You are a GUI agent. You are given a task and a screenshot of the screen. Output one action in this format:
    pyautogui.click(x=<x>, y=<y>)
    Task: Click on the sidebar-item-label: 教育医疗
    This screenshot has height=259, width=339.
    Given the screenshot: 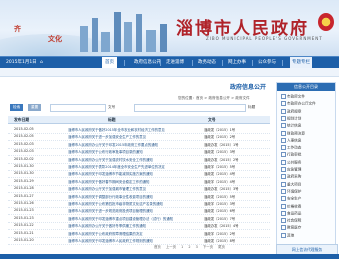 What is the action you would take?
    pyautogui.click(x=294, y=227)
    